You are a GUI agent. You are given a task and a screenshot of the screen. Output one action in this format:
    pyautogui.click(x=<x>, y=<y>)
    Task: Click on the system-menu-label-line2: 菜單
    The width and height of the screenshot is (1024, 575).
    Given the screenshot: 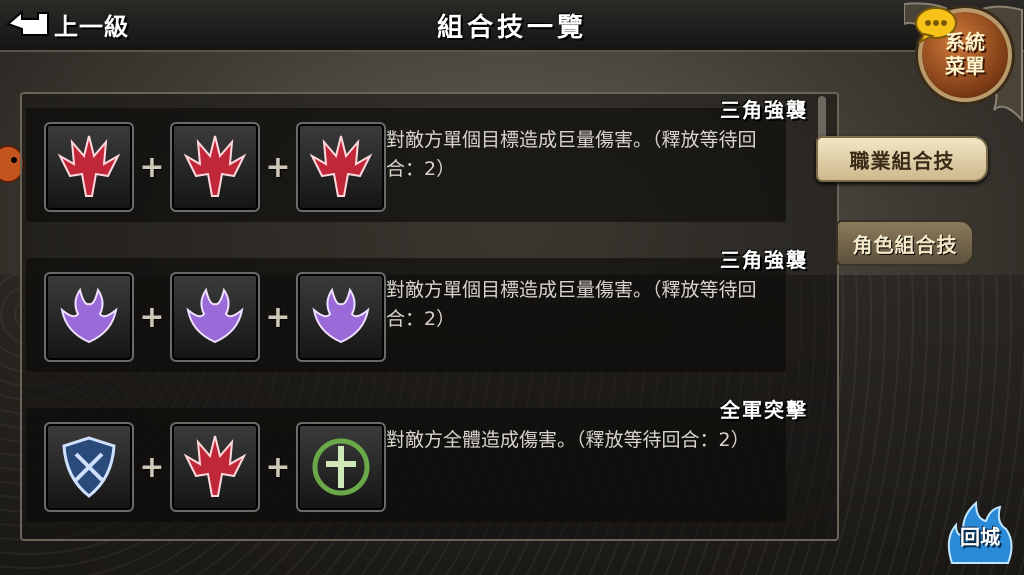 What is the action you would take?
    pyautogui.click(x=965, y=66)
    